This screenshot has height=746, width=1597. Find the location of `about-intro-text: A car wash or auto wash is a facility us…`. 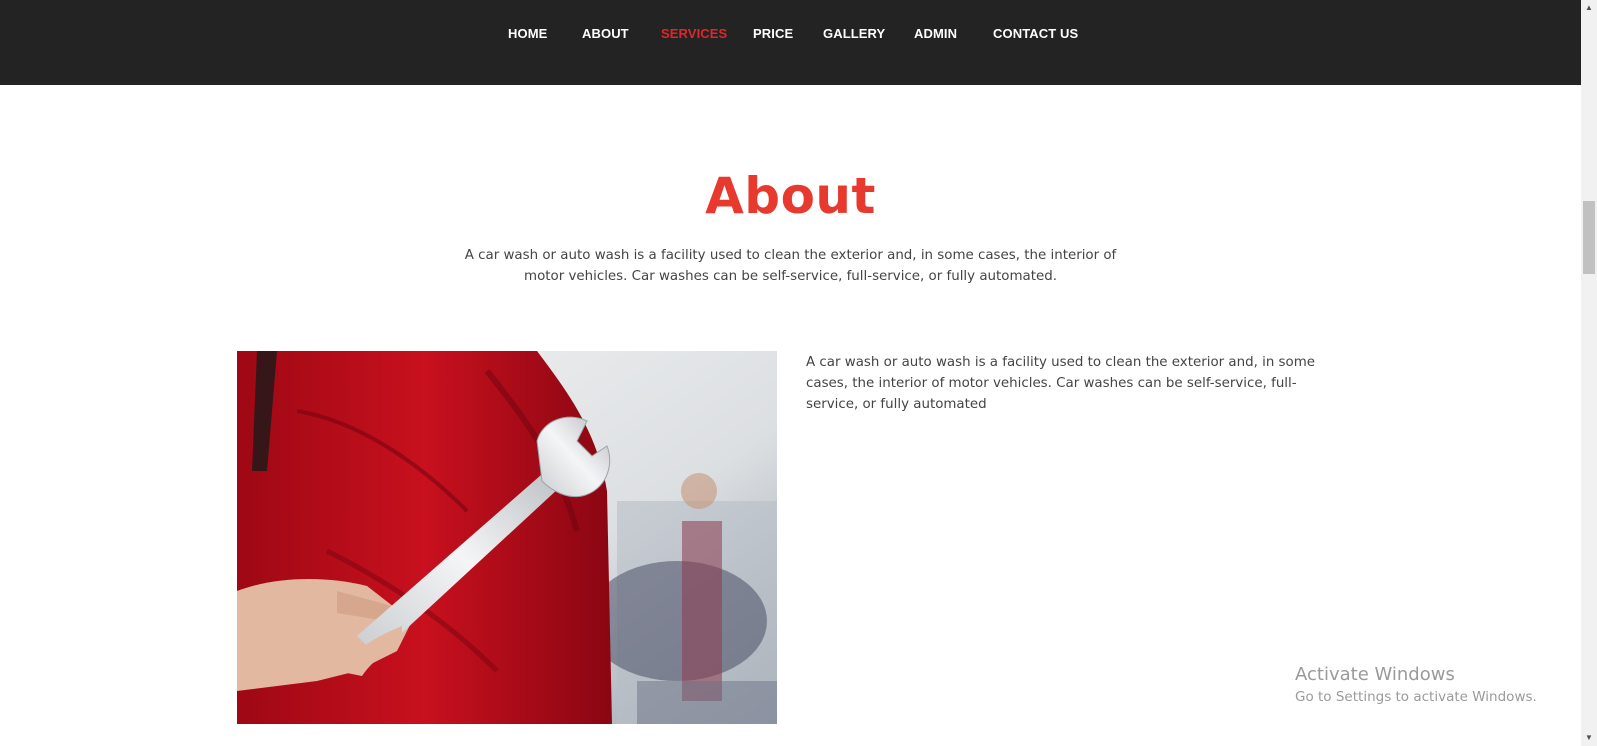

about-intro-text: A car wash or auto wash is a facility us… is located at coordinates (790, 266).